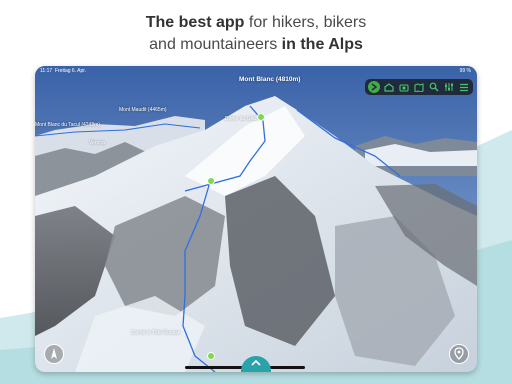  Describe the element at coordinates (434, 87) in the screenshot. I see `search-icon` at that location.